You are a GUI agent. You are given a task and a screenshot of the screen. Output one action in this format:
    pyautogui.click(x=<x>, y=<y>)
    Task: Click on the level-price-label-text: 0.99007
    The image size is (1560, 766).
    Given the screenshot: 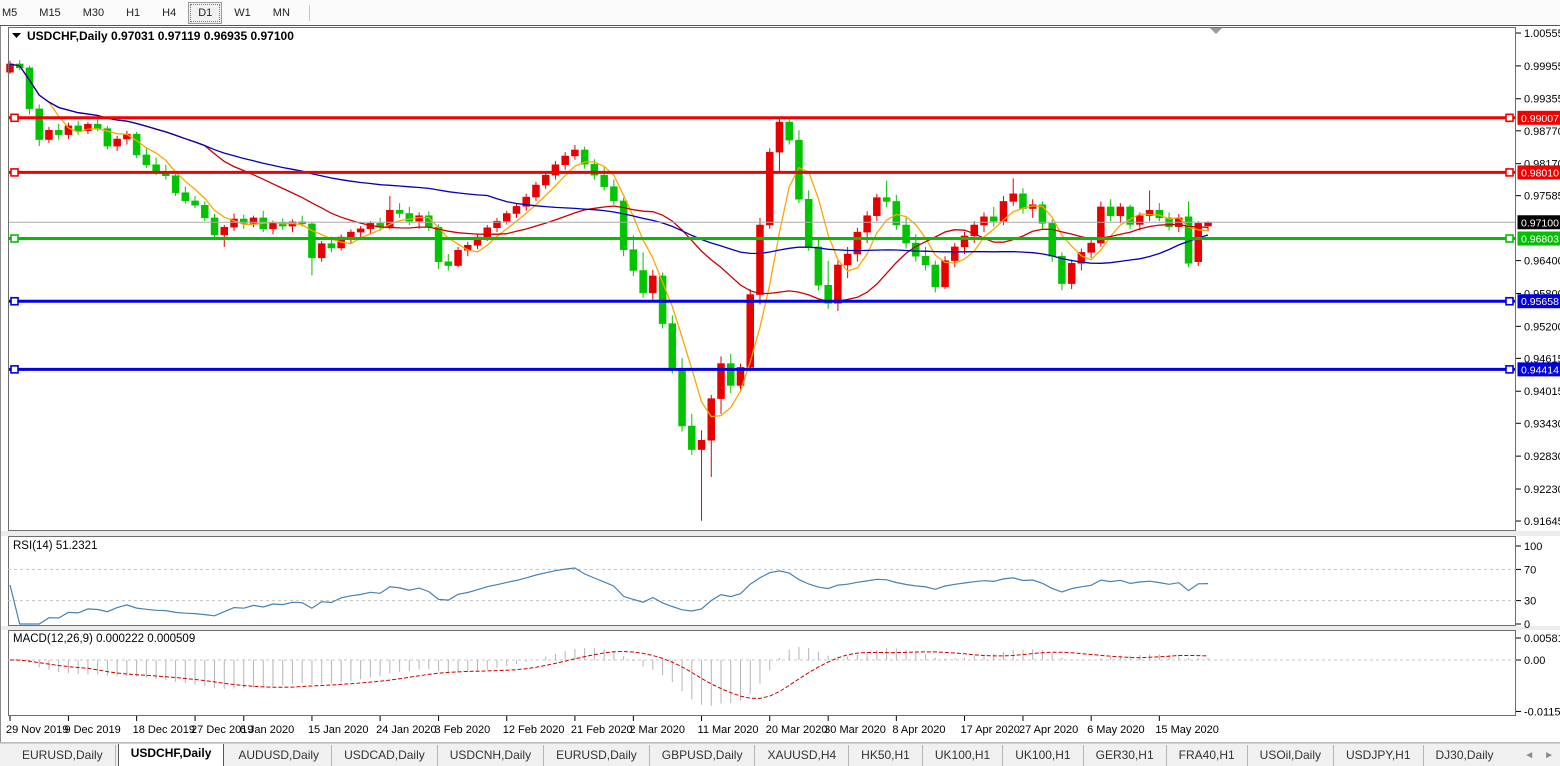 What is the action you would take?
    pyautogui.click(x=1540, y=119)
    